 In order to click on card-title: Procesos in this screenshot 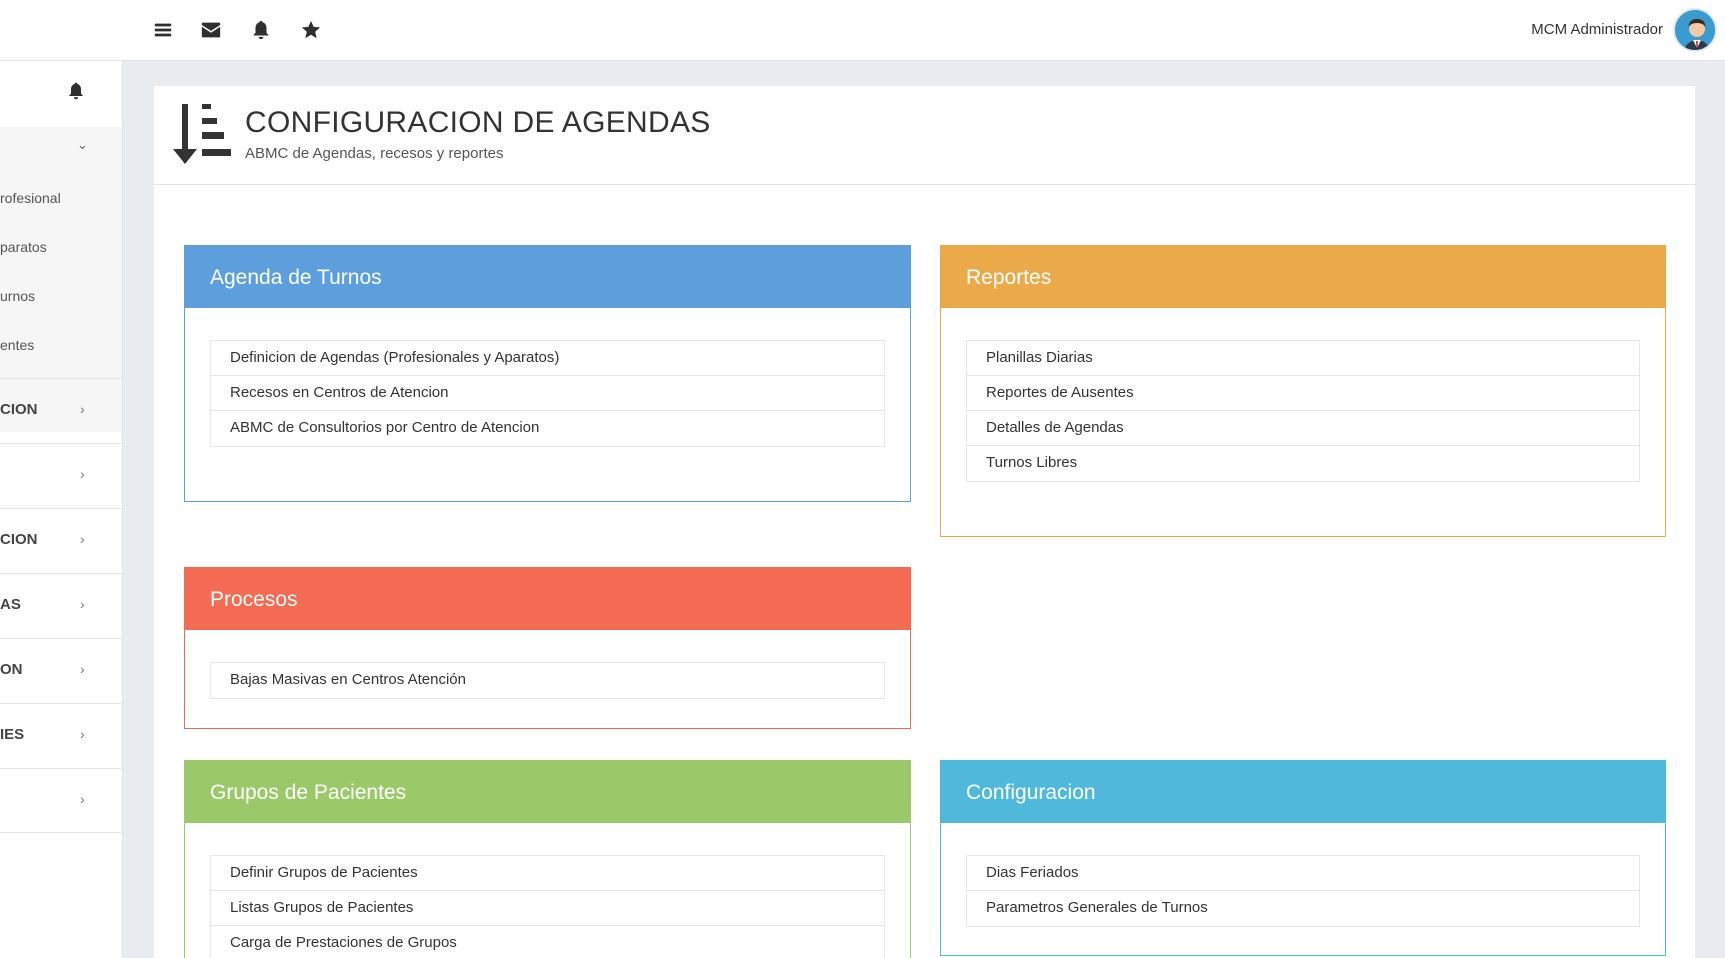, I will do `click(254, 599)`.